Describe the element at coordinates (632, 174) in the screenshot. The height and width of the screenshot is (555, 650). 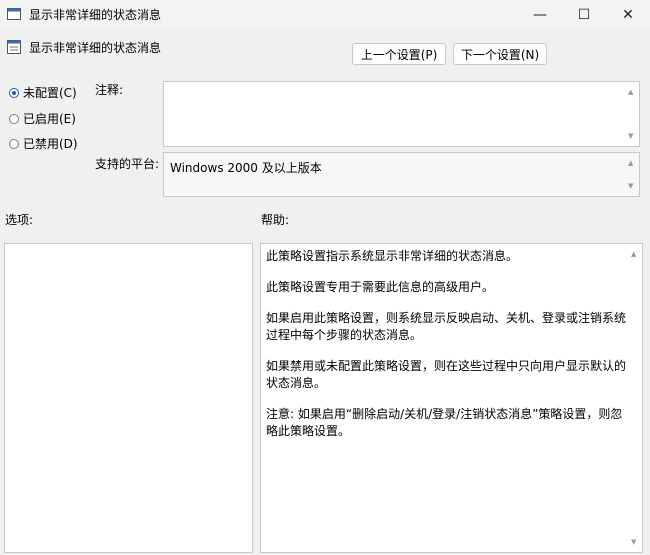
I see `platform-scrollbar: ▲ ▼` at that location.